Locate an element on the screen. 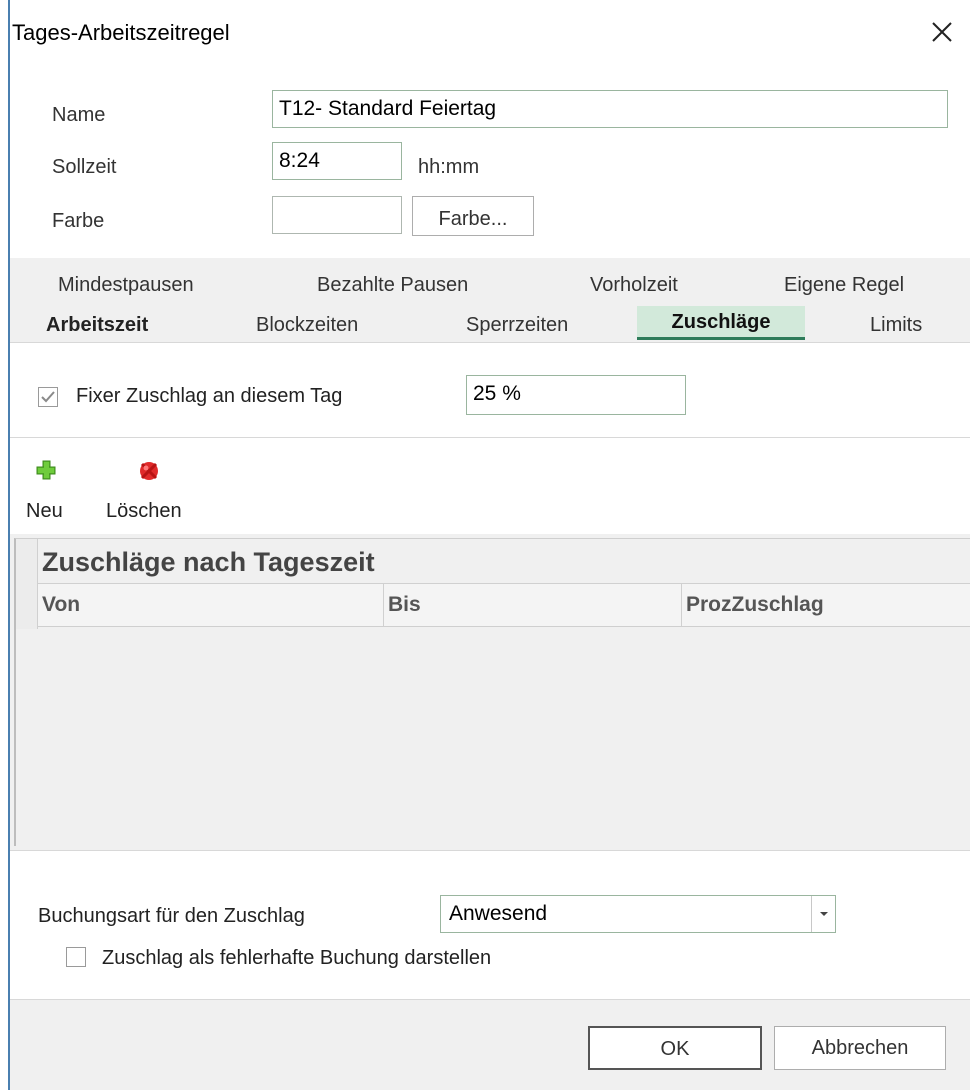 The image size is (970, 1090). tab-bezahlte-pausen: Bezahlte Pausen is located at coordinates (392, 285).